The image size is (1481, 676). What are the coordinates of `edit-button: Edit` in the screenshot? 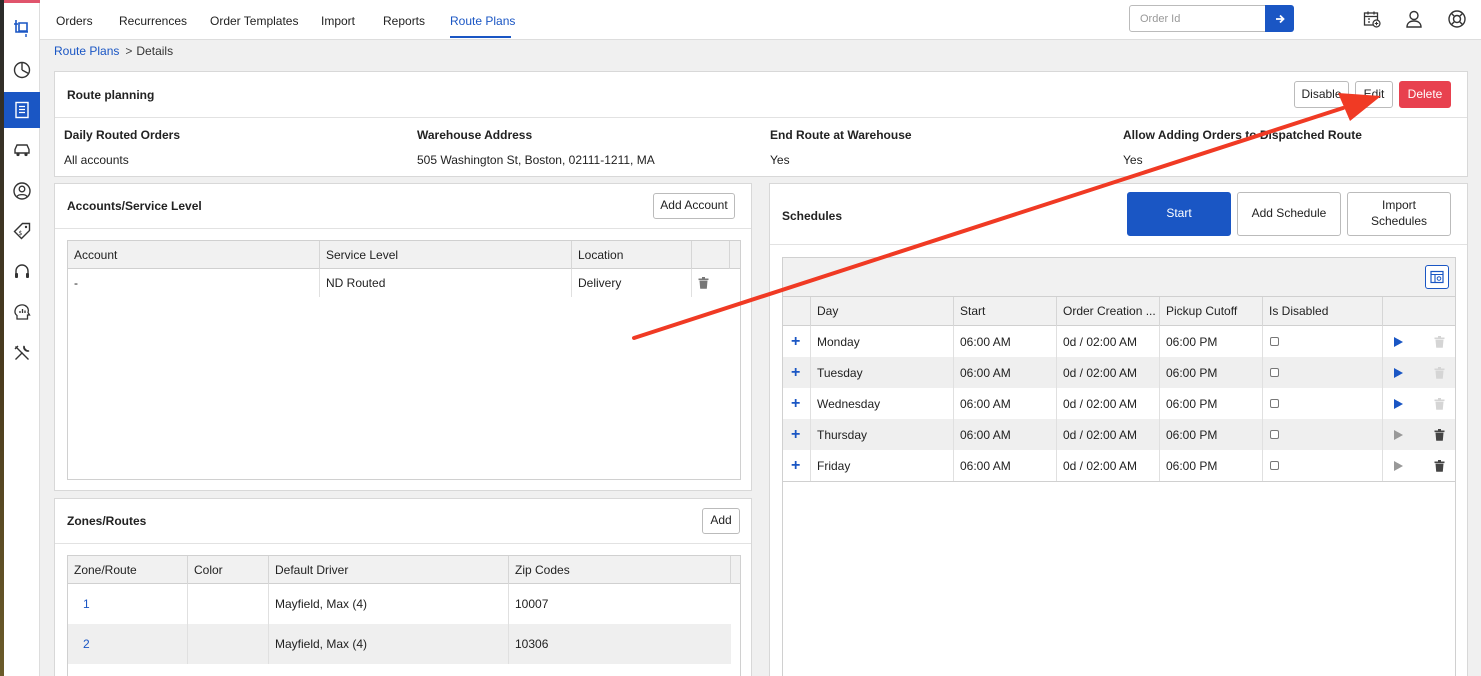 It's located at (1374, 94).